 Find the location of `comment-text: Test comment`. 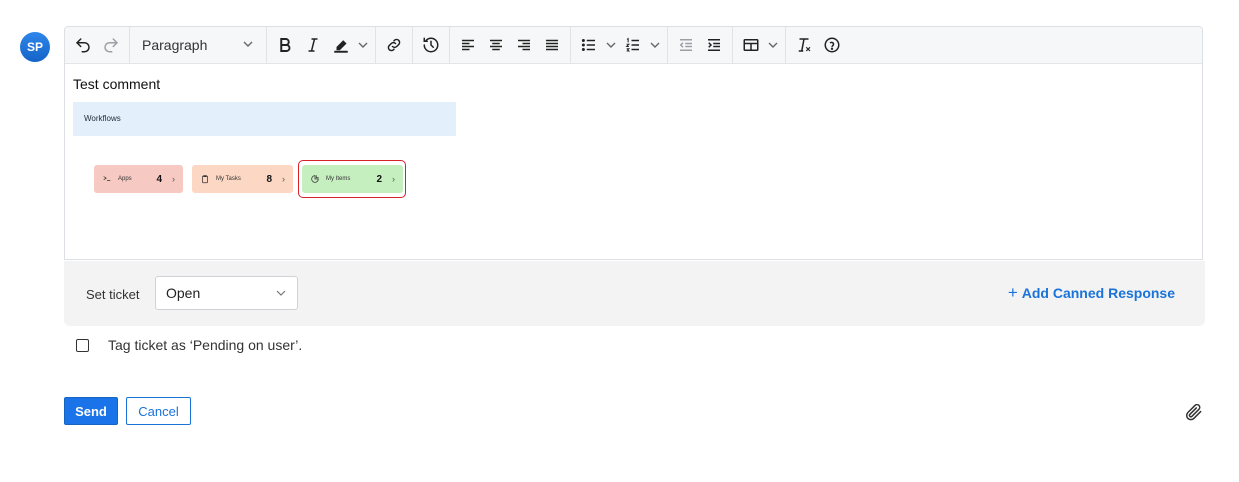

comment-text: Test comment is located at coordinates (117, 84).